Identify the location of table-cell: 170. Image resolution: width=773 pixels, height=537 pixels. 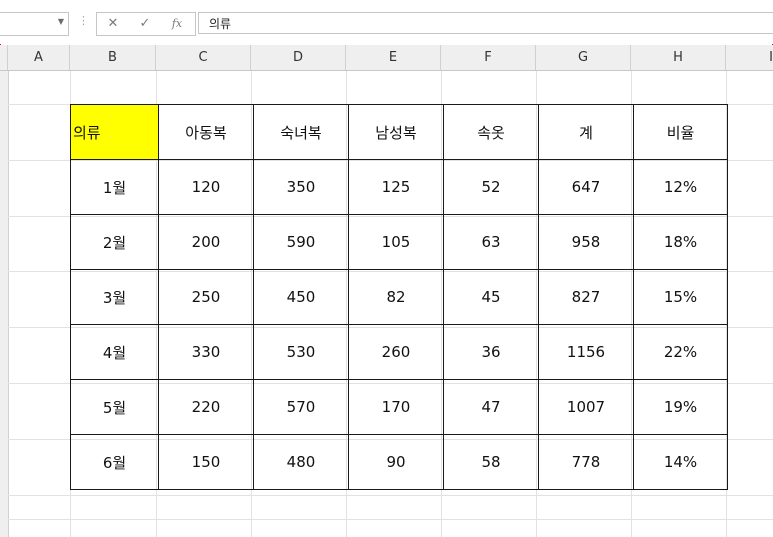
(396, 407).